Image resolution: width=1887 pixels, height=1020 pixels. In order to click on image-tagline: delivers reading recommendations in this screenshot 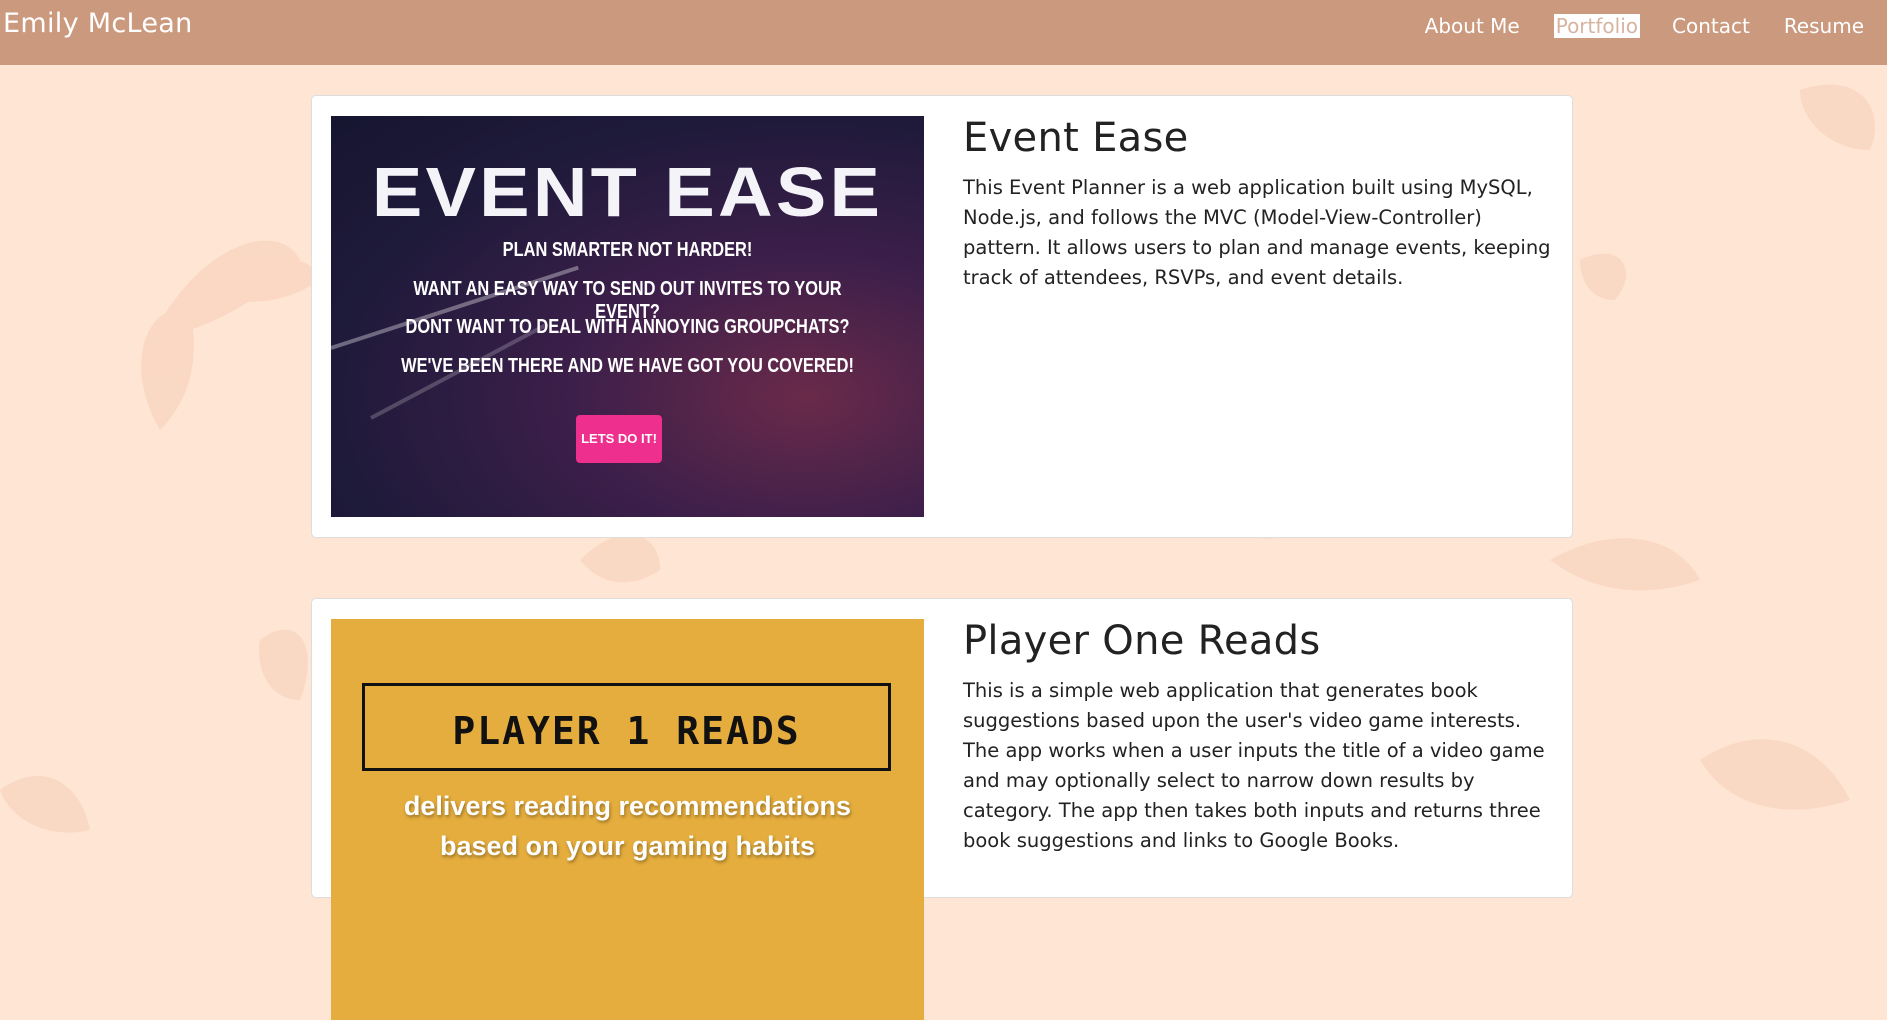, I will do `click(627, 806)`.